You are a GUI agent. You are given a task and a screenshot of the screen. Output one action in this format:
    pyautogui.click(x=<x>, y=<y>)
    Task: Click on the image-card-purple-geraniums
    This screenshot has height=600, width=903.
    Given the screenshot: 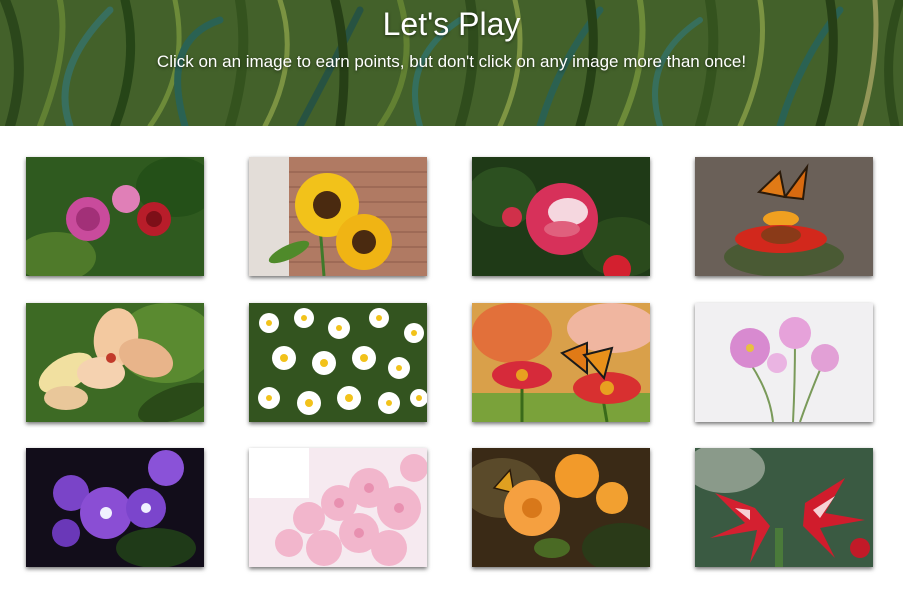 What is the action you would take?
    pyautogui.click(x=115, y=507)
    